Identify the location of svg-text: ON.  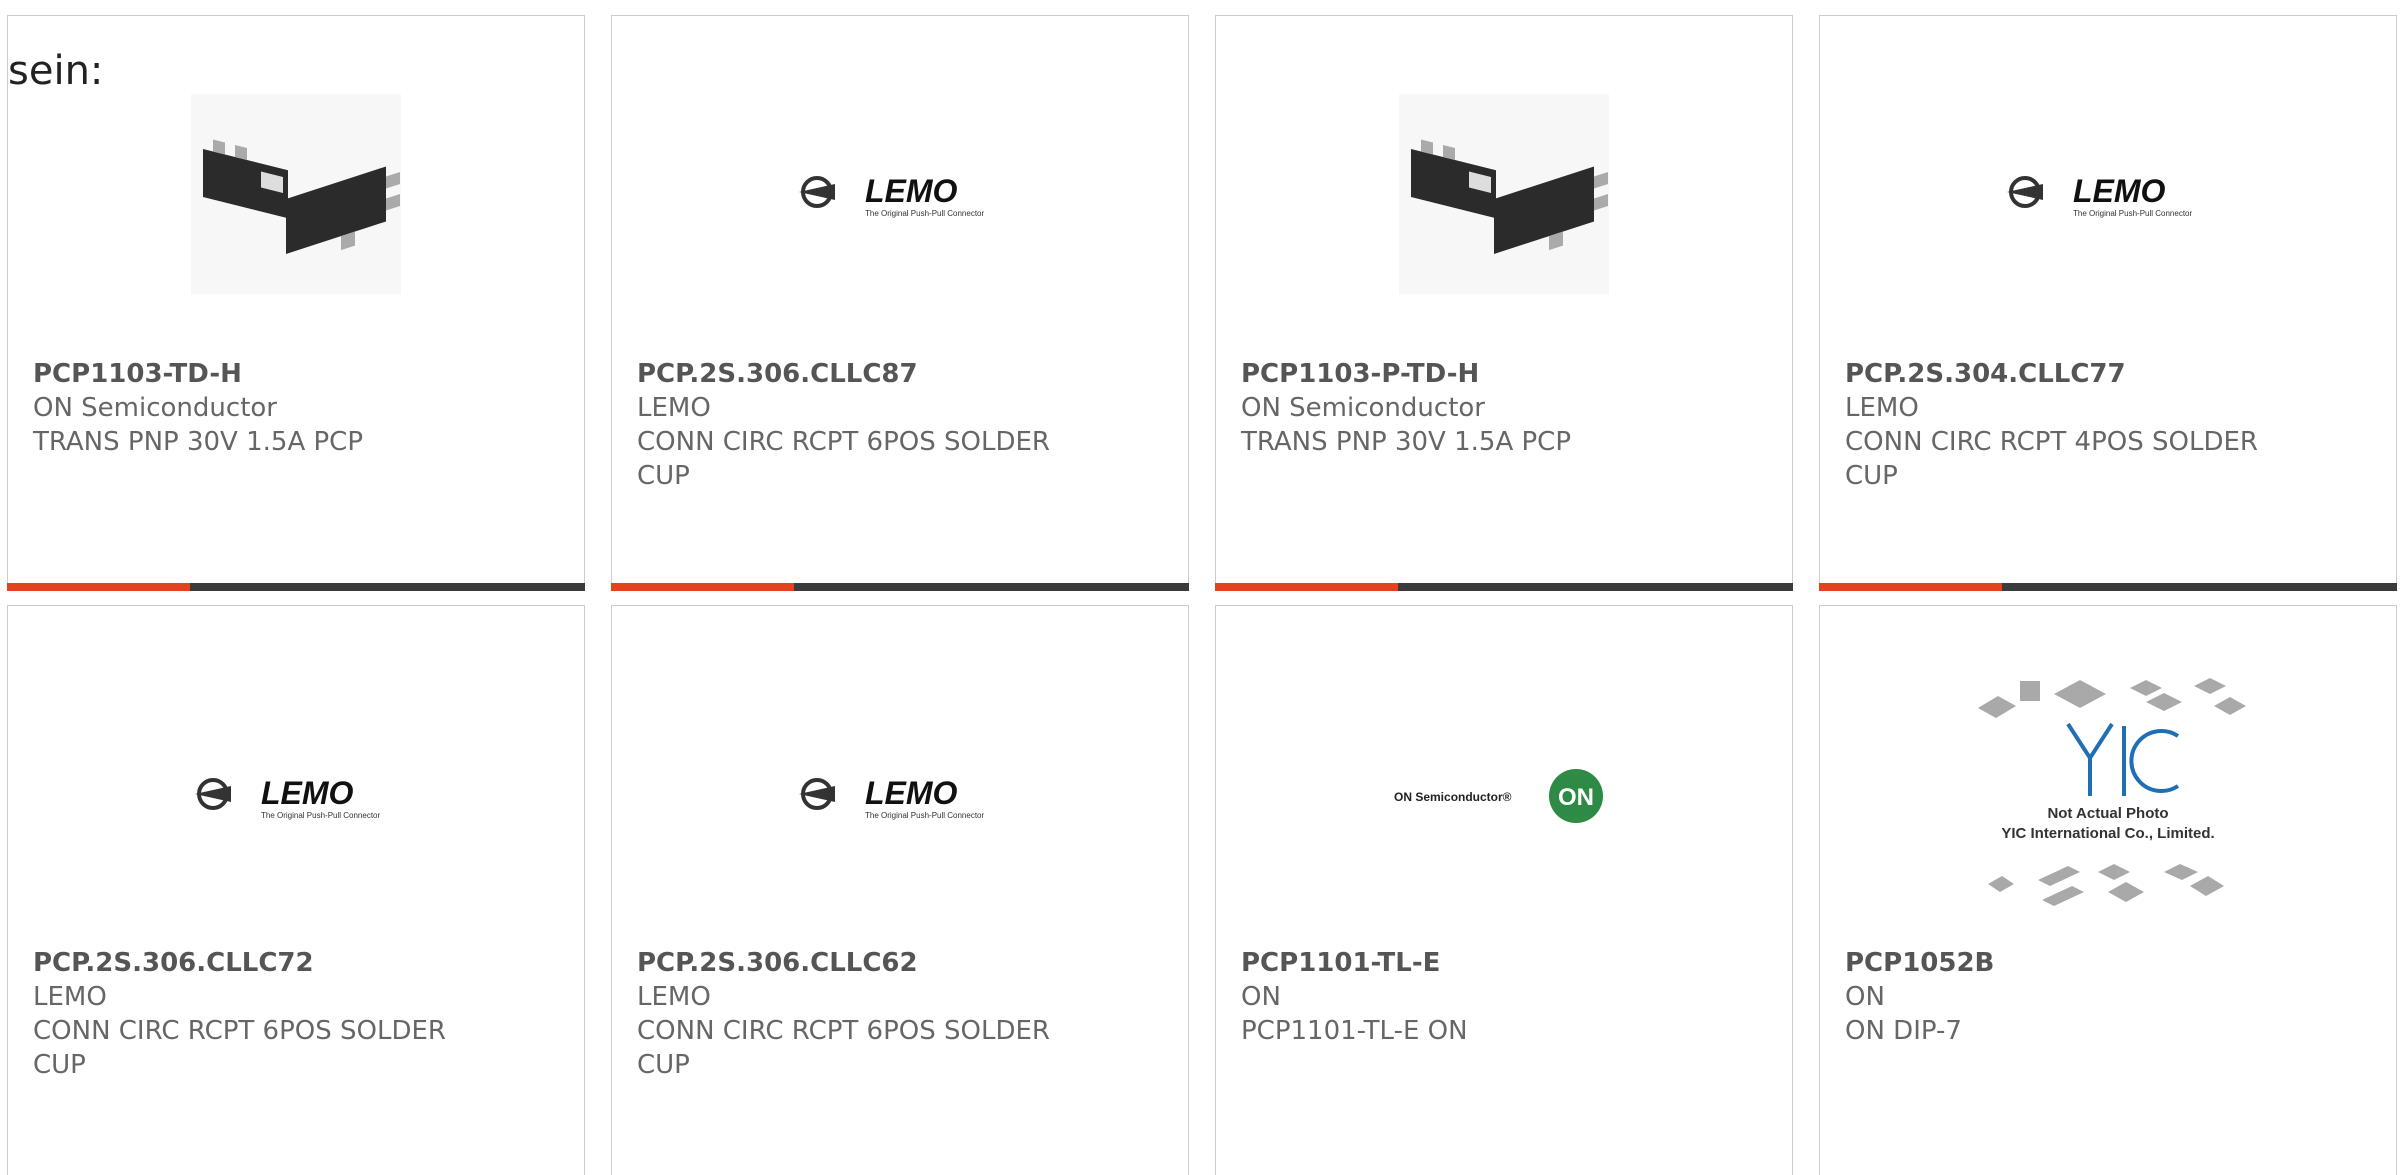
(1576, 797).